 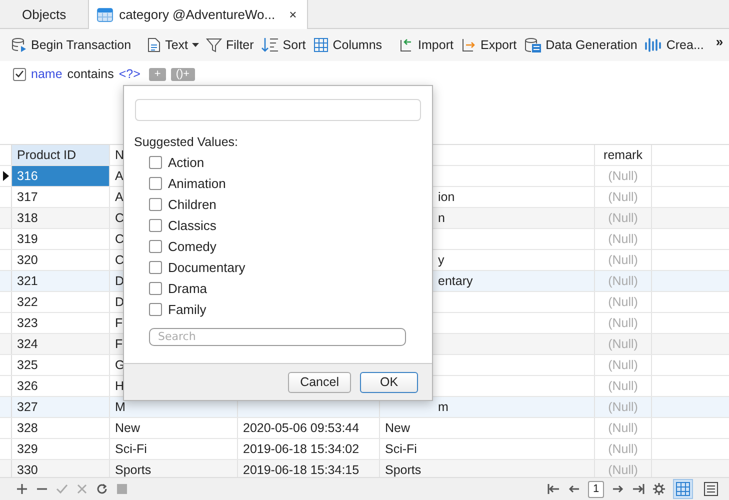 I want to click on toolbar-button: Text, so click(x=173, y=45).